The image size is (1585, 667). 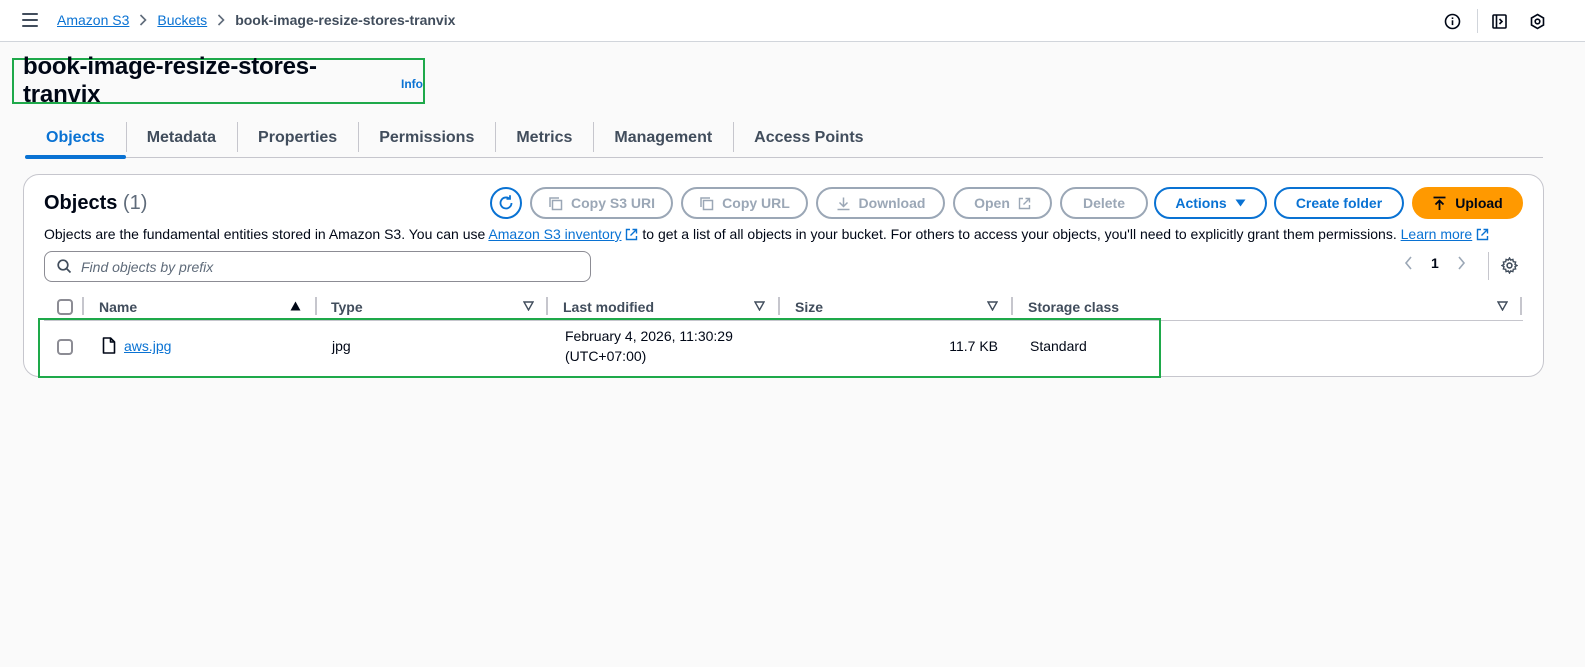 I want to click on settings-icon, so click(x=1509, y=265).